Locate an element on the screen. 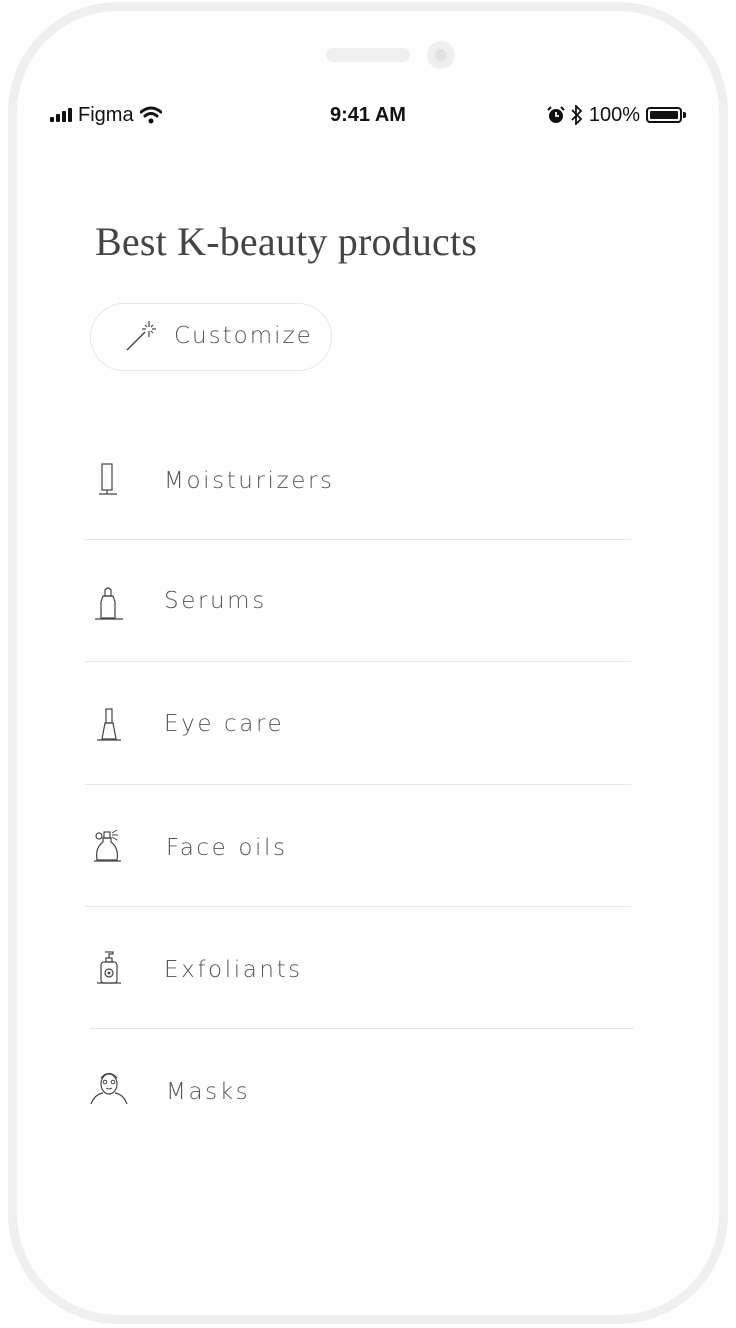 This screenshot has height=1328, width=736. customize-button: Customize is located at coordinates (211, 337).